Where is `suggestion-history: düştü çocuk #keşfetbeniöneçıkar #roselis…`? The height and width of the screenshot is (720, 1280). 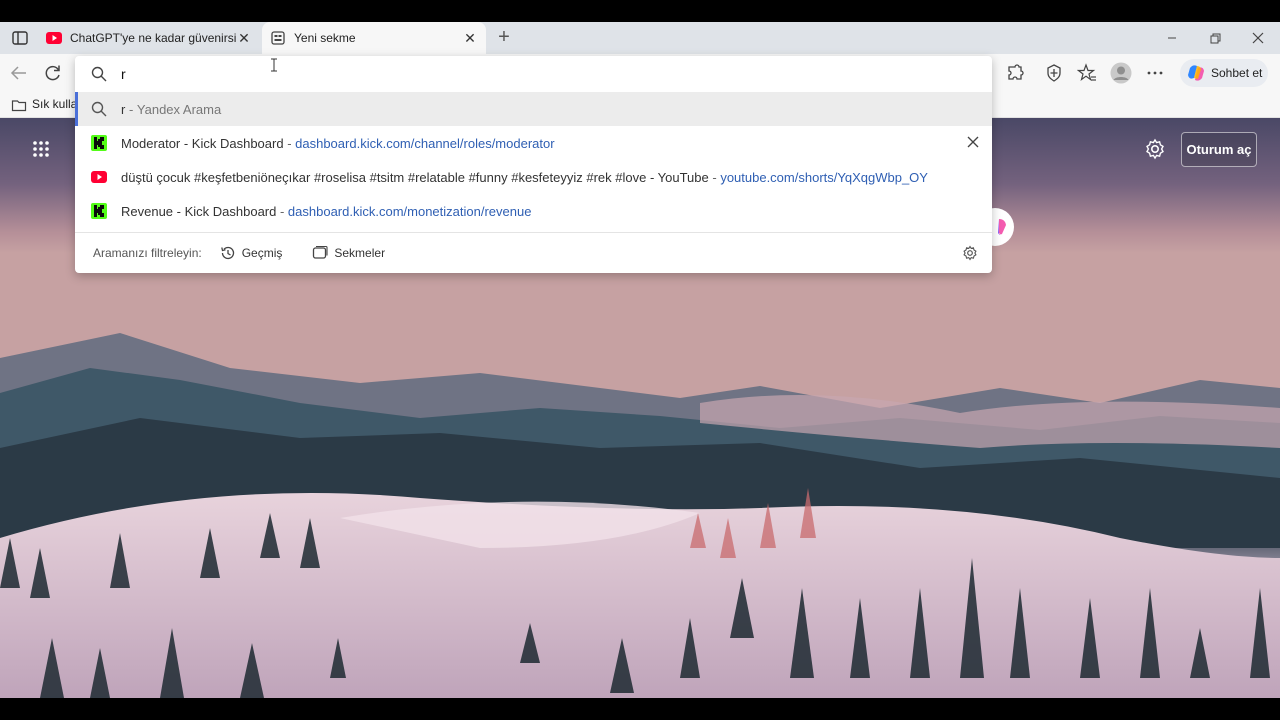
suggestion-history: düştü çocuk #keşfetbeniöneçıkar #roselis… is located at coordinates (533, 177).